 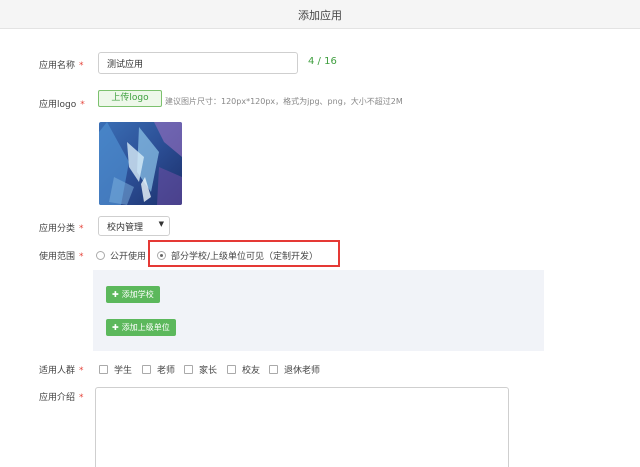 I want to click on scope-radio-public: 公开使用, so click(x=121, y=255).